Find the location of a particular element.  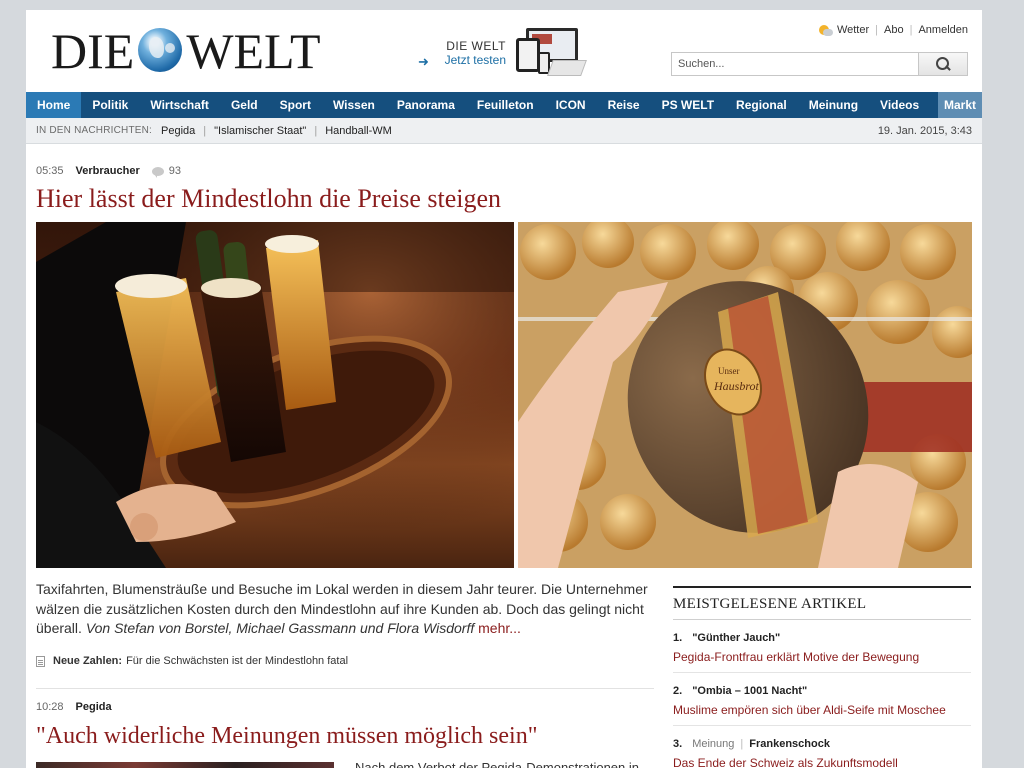

logo-die: DIE is located at coordinates (93, 51).